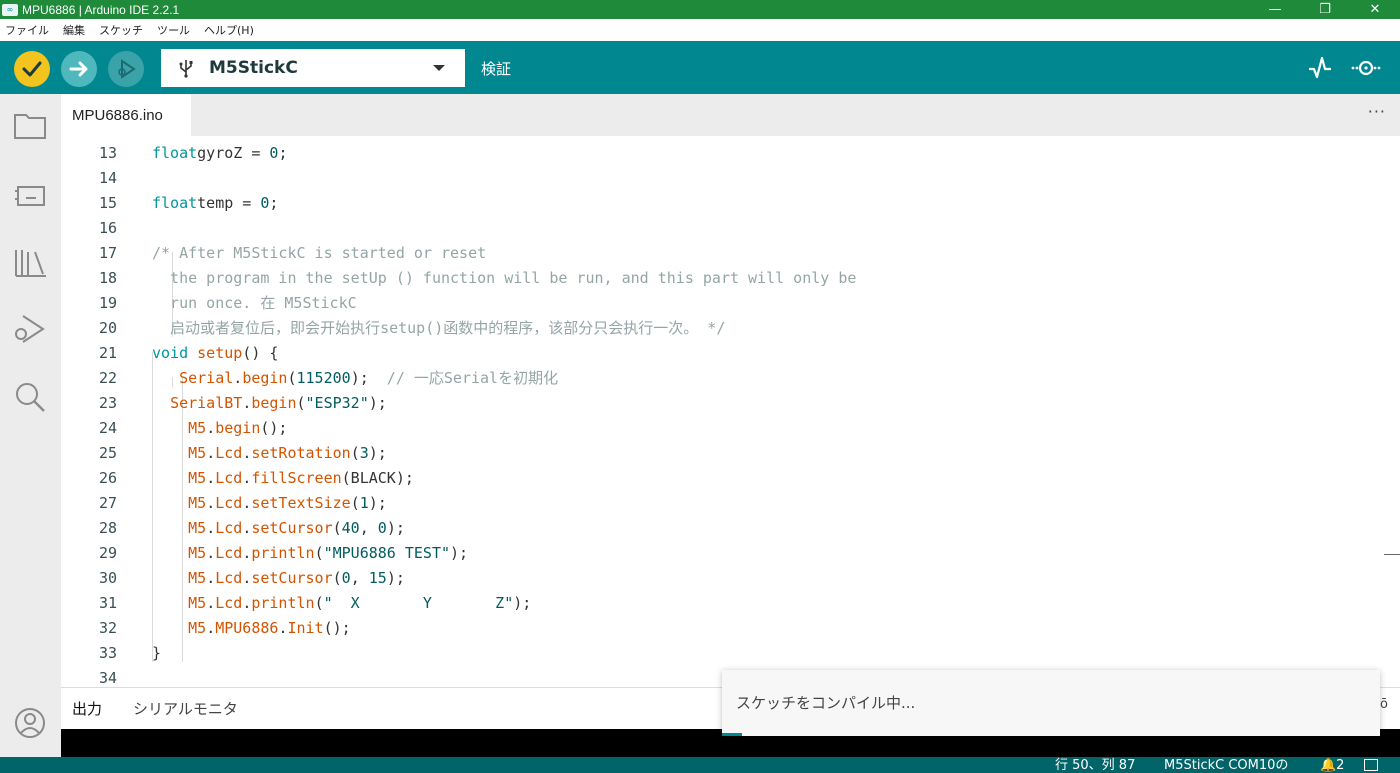 The image size is (1400, 773). Describe the element at coordinates (107, 478) in the screenshot. I see `line-number: 26` at that location.